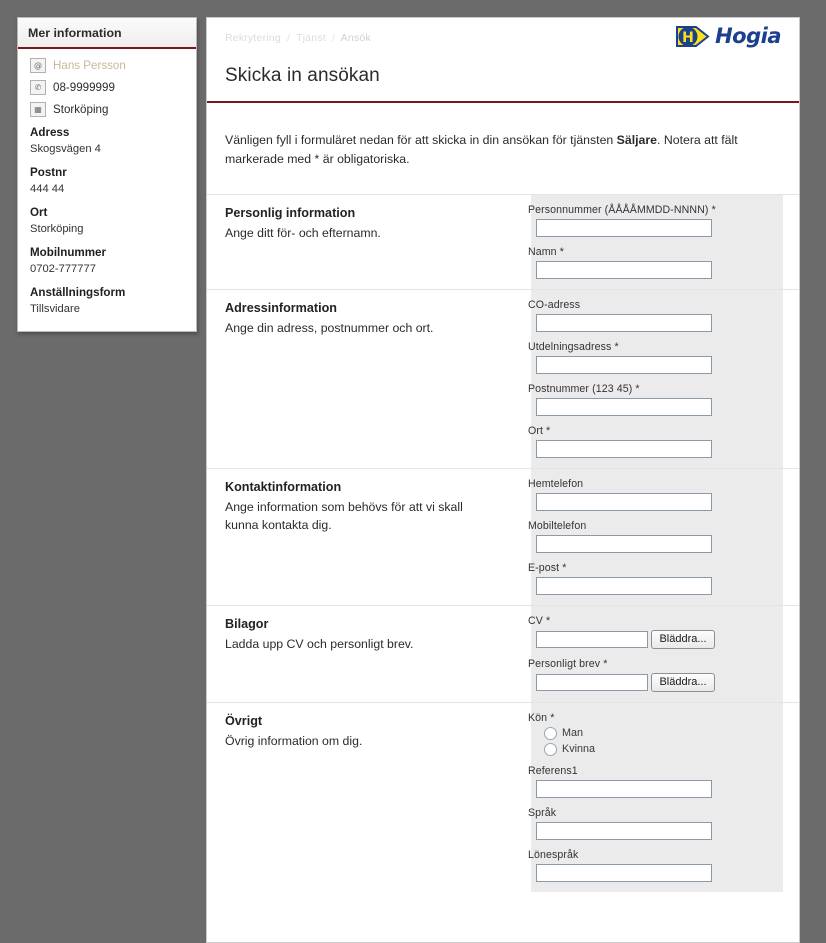  I want to click on form-field: Språk, so click(663, 823).